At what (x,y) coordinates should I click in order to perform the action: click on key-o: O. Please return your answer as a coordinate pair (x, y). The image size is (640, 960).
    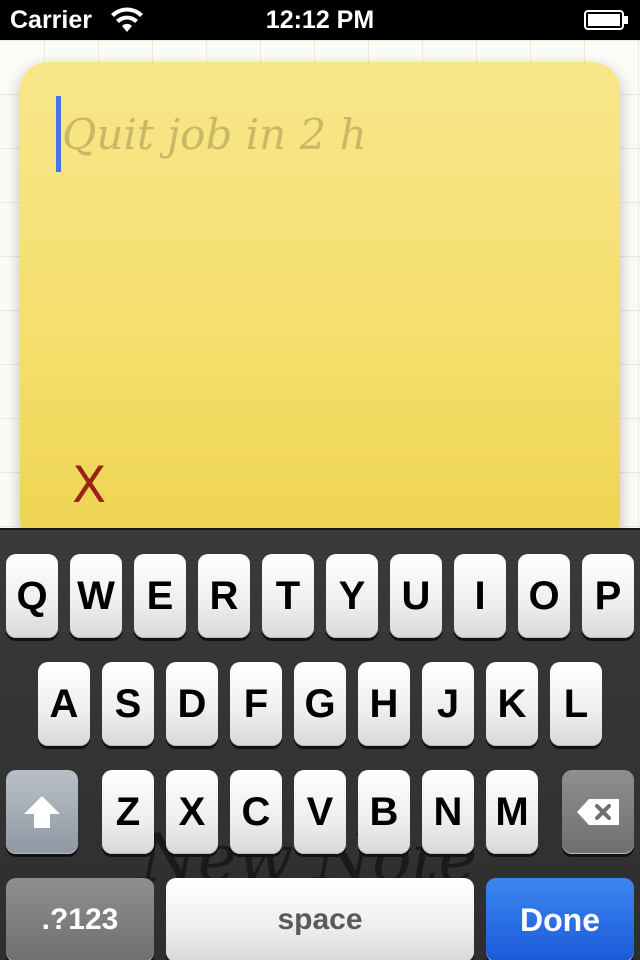
    Looking at the image, I should click on (544, 596).